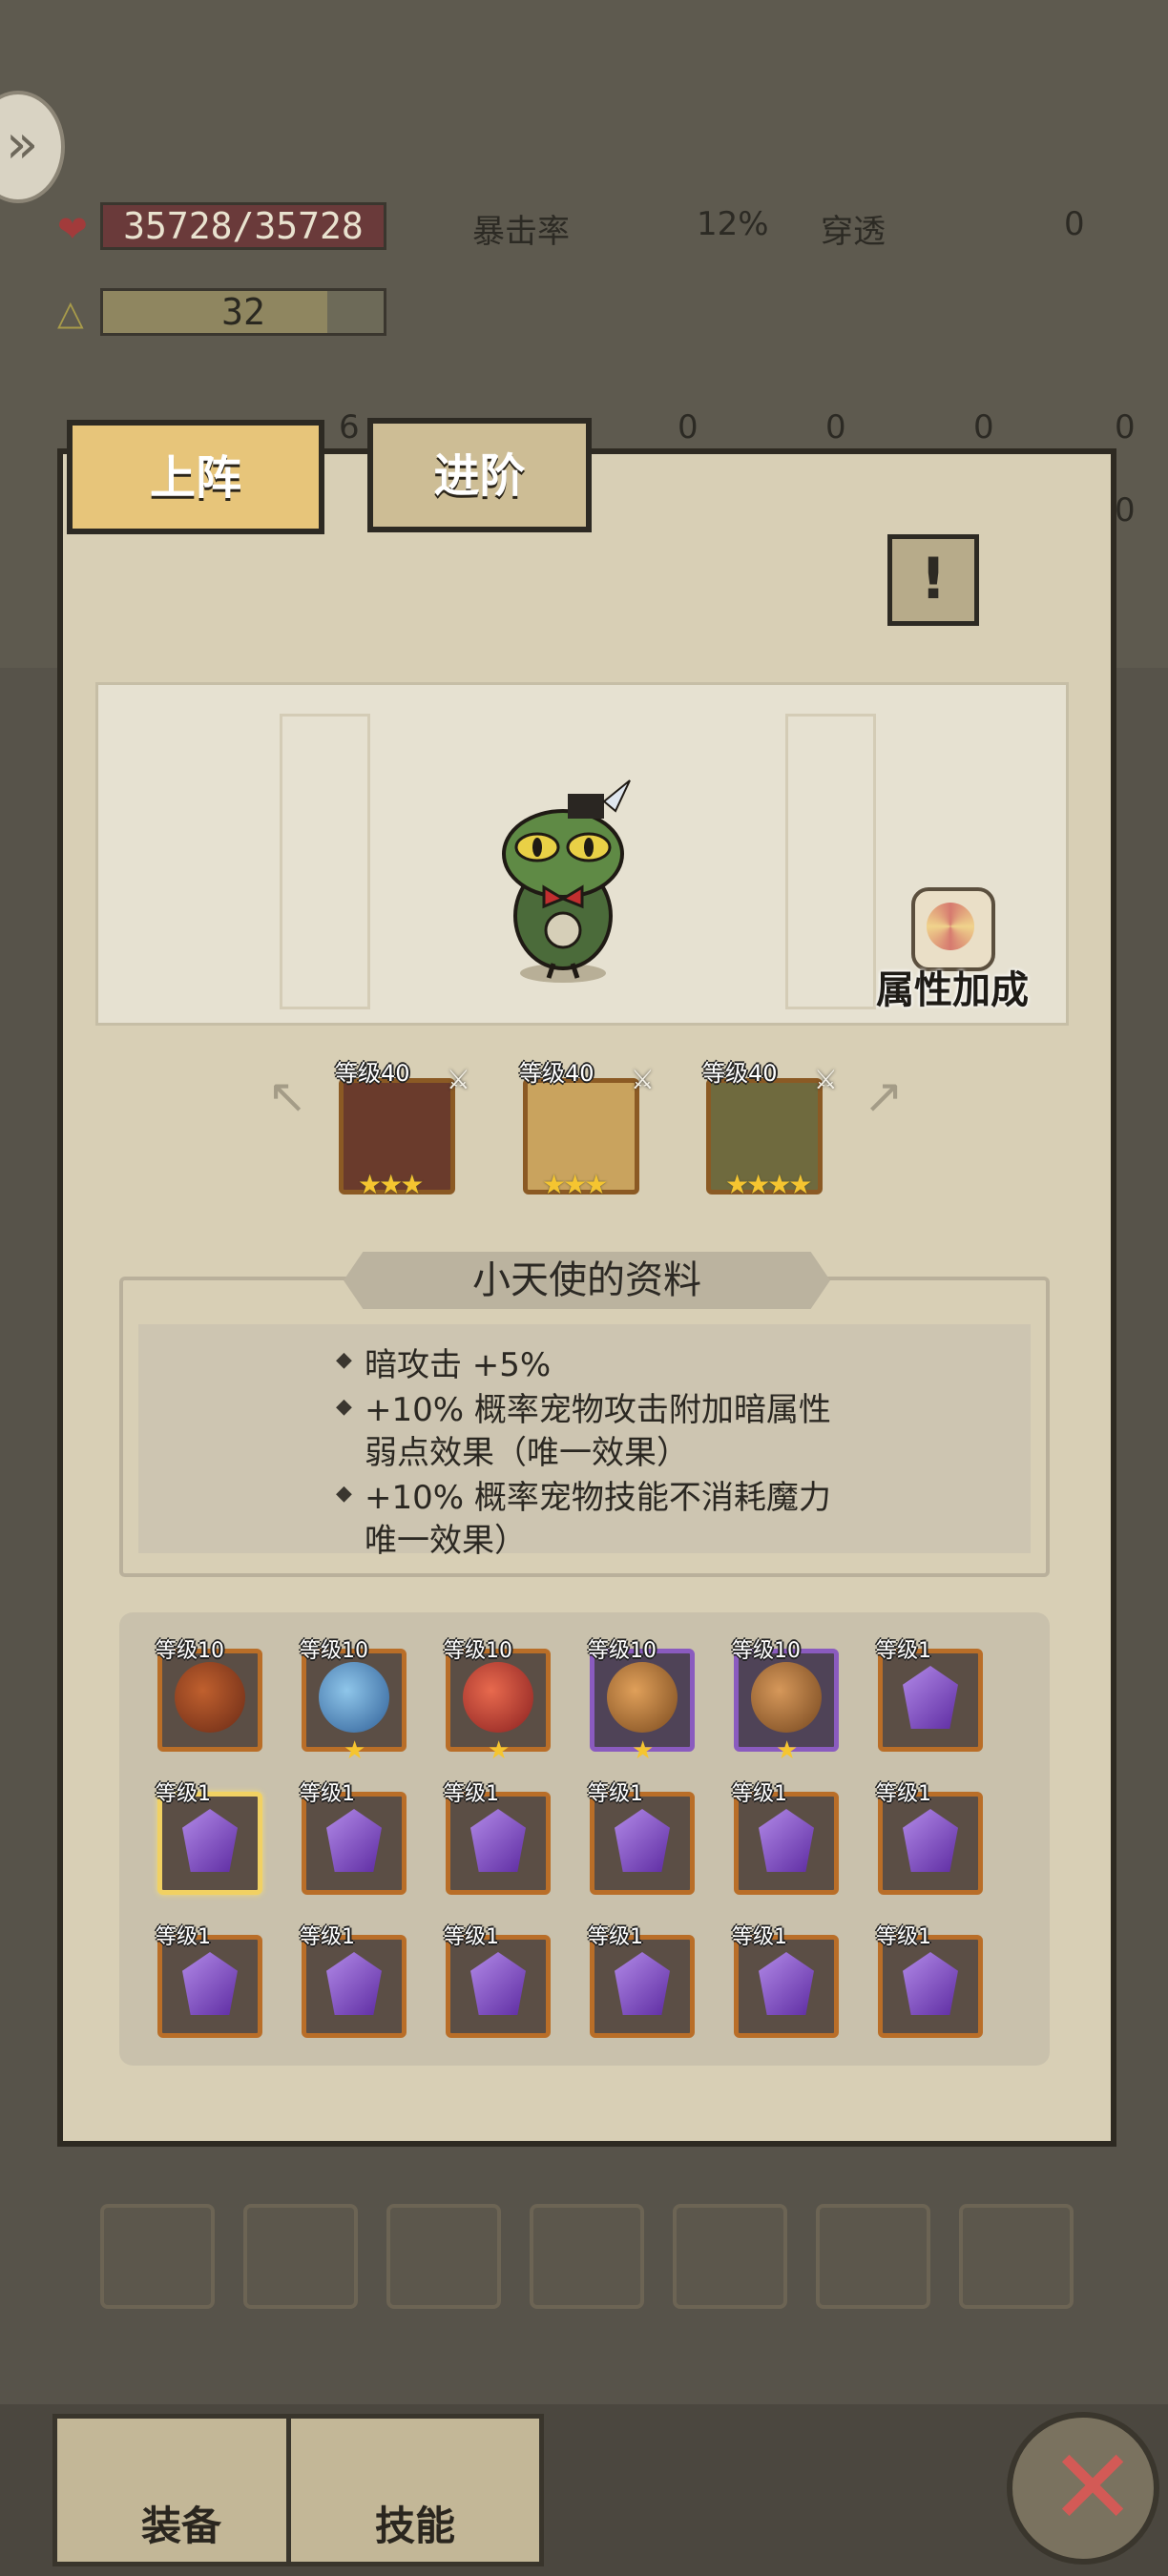  What do you see at coordinates (210, 1697) in the screenshot?
I see `fire-ball-pet` at bounding box center [210, 1697].